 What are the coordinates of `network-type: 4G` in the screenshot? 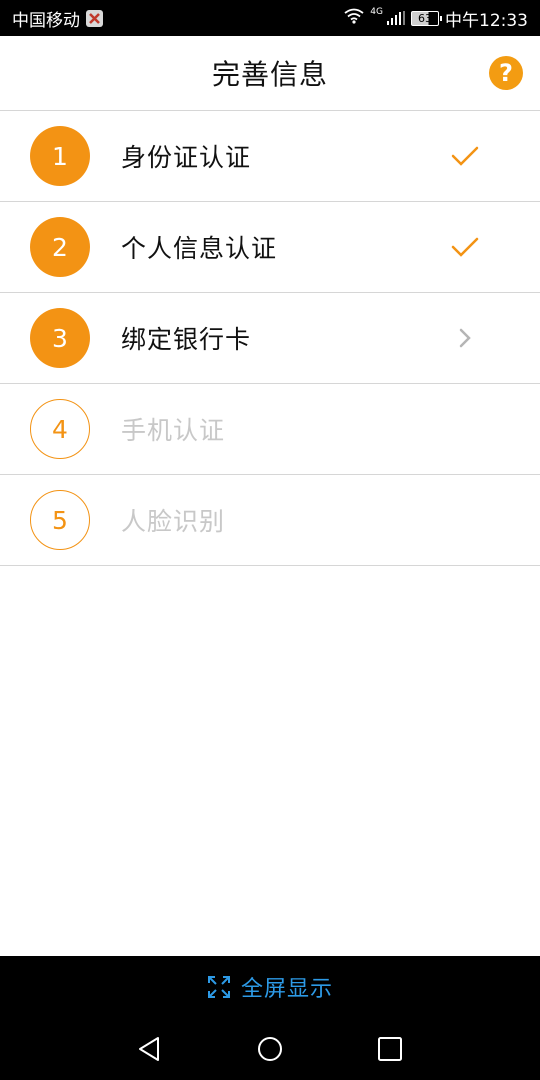 It's located at (376, 12).